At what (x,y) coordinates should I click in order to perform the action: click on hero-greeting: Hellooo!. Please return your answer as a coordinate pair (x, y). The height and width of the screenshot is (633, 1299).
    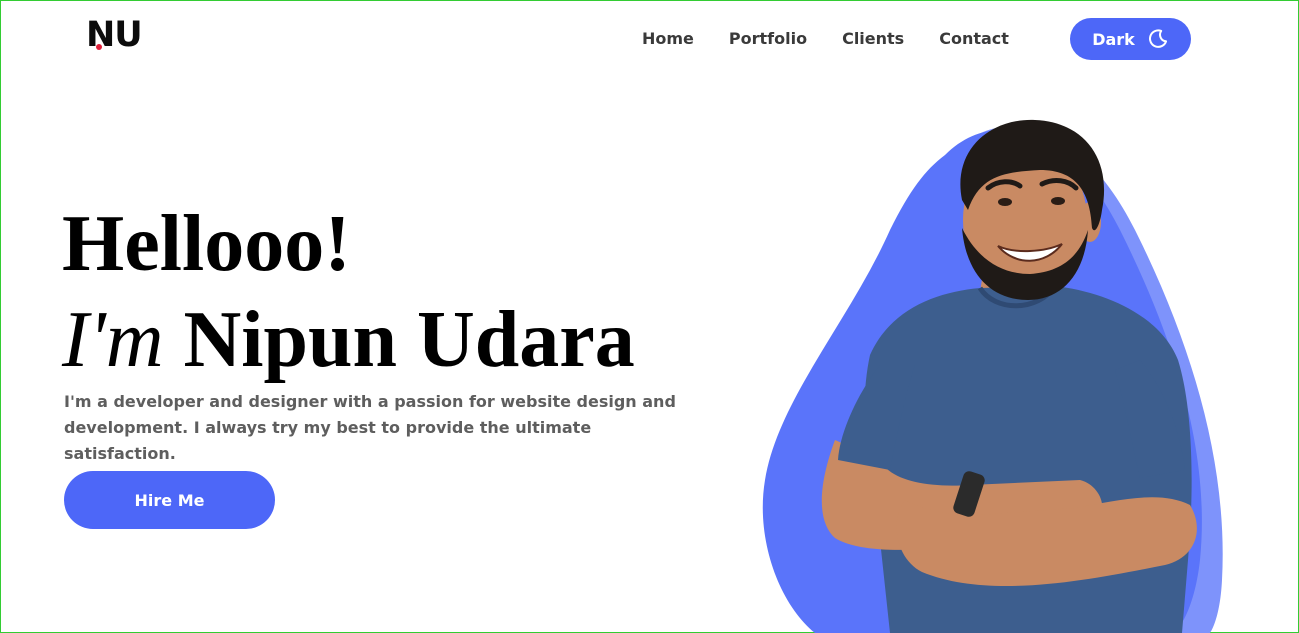
    Looking at the image, I should click on (206, 244).